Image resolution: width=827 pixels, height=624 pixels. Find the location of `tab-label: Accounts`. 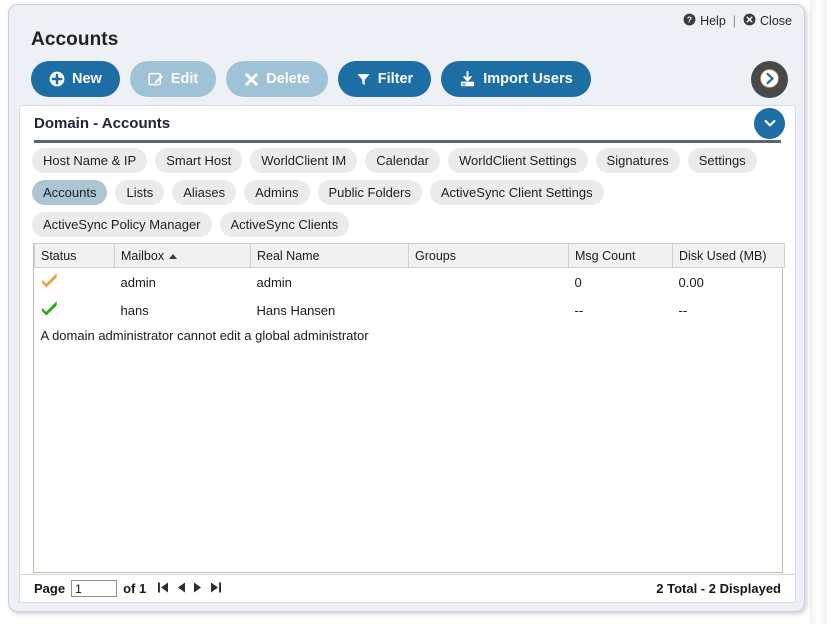

tab-label: Accounts is located at coordinates (70, 192).